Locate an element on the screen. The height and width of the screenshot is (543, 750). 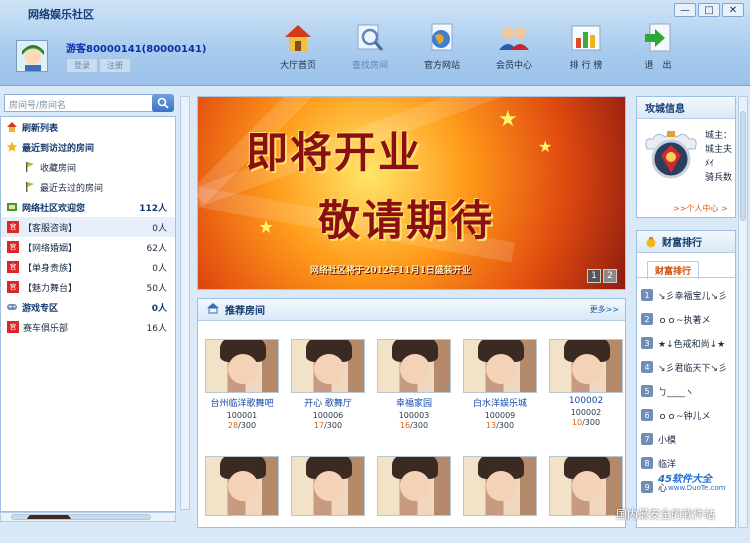
room-id: 100006 is located at coordinates (328, 415).